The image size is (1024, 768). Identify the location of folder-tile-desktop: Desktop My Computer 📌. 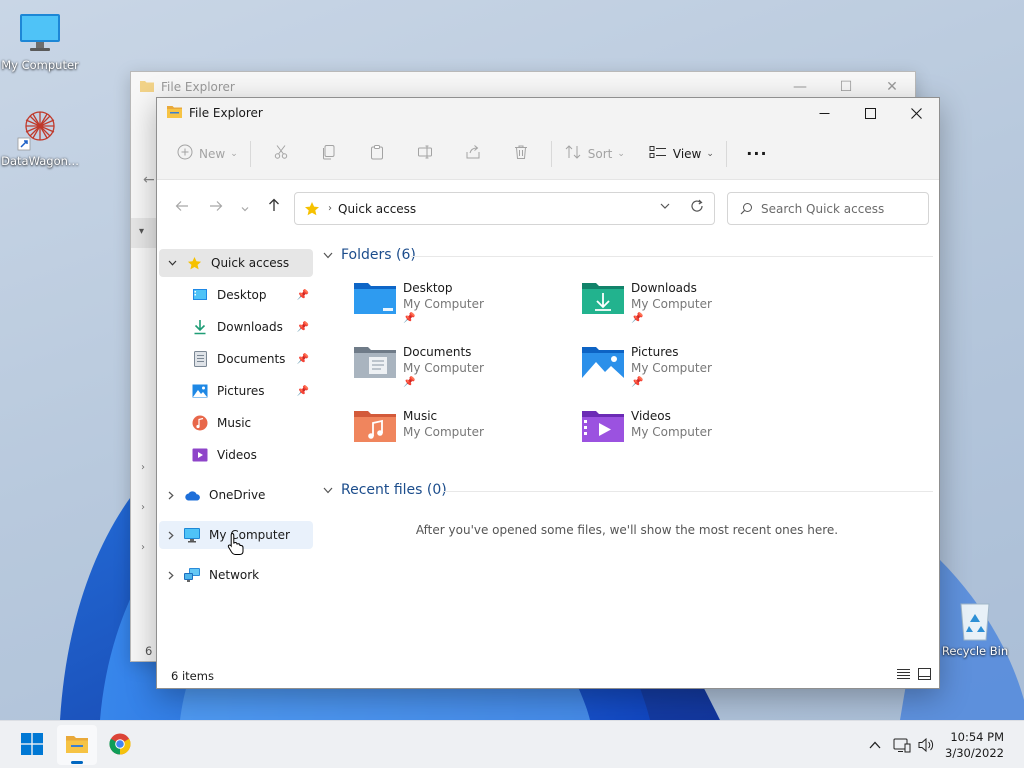
(463, 310).